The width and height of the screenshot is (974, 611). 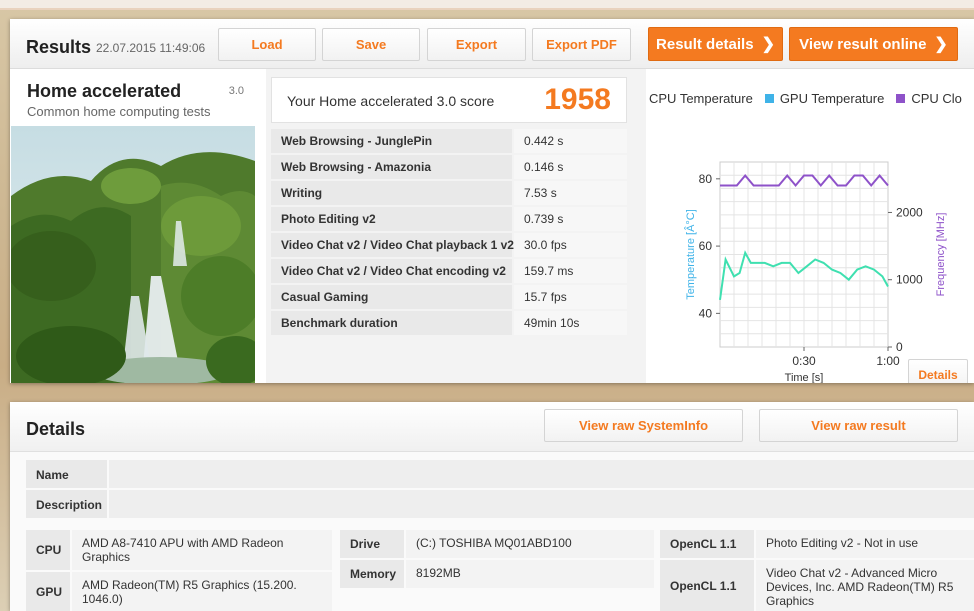 I want to click on result-row: Web Browsing - Amazonia 0.146 s, so click(x=449, y=167).